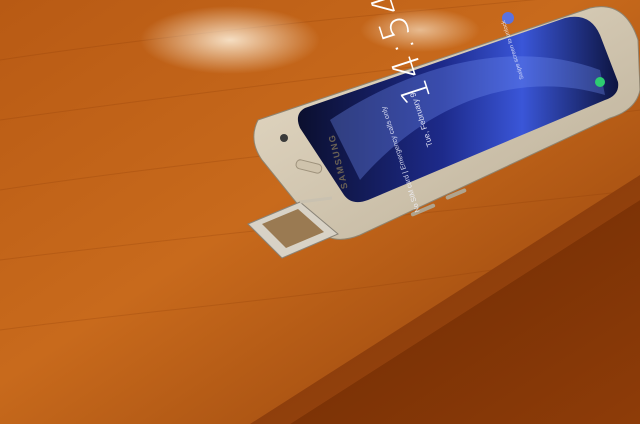 This screenshot has height=424, width=640. What do you see at coordinates (284, 138) in the screenshot?
I see `front-camera` at bounding box center [284, 138].